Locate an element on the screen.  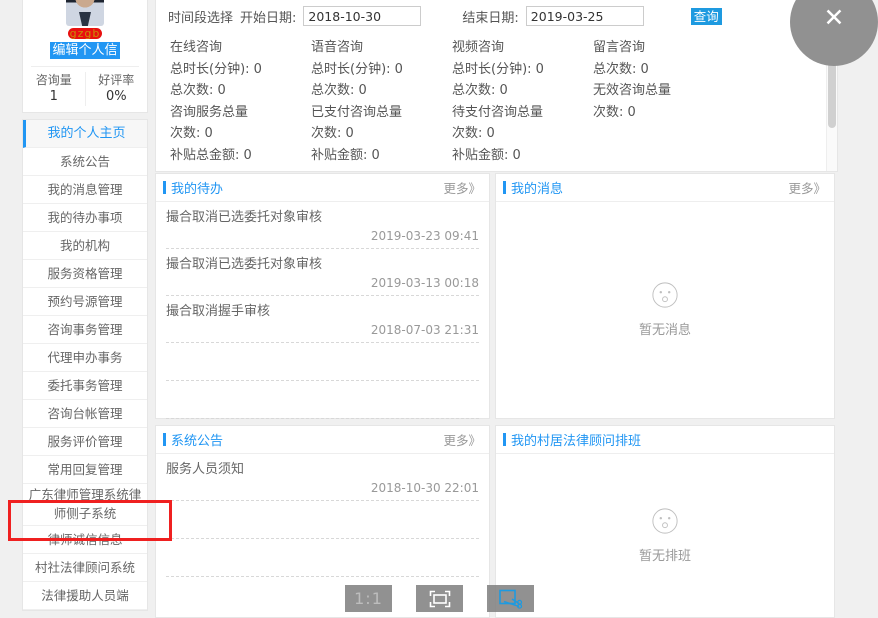
end-date-label: 结束日期: is located at coordinates (490, 18).